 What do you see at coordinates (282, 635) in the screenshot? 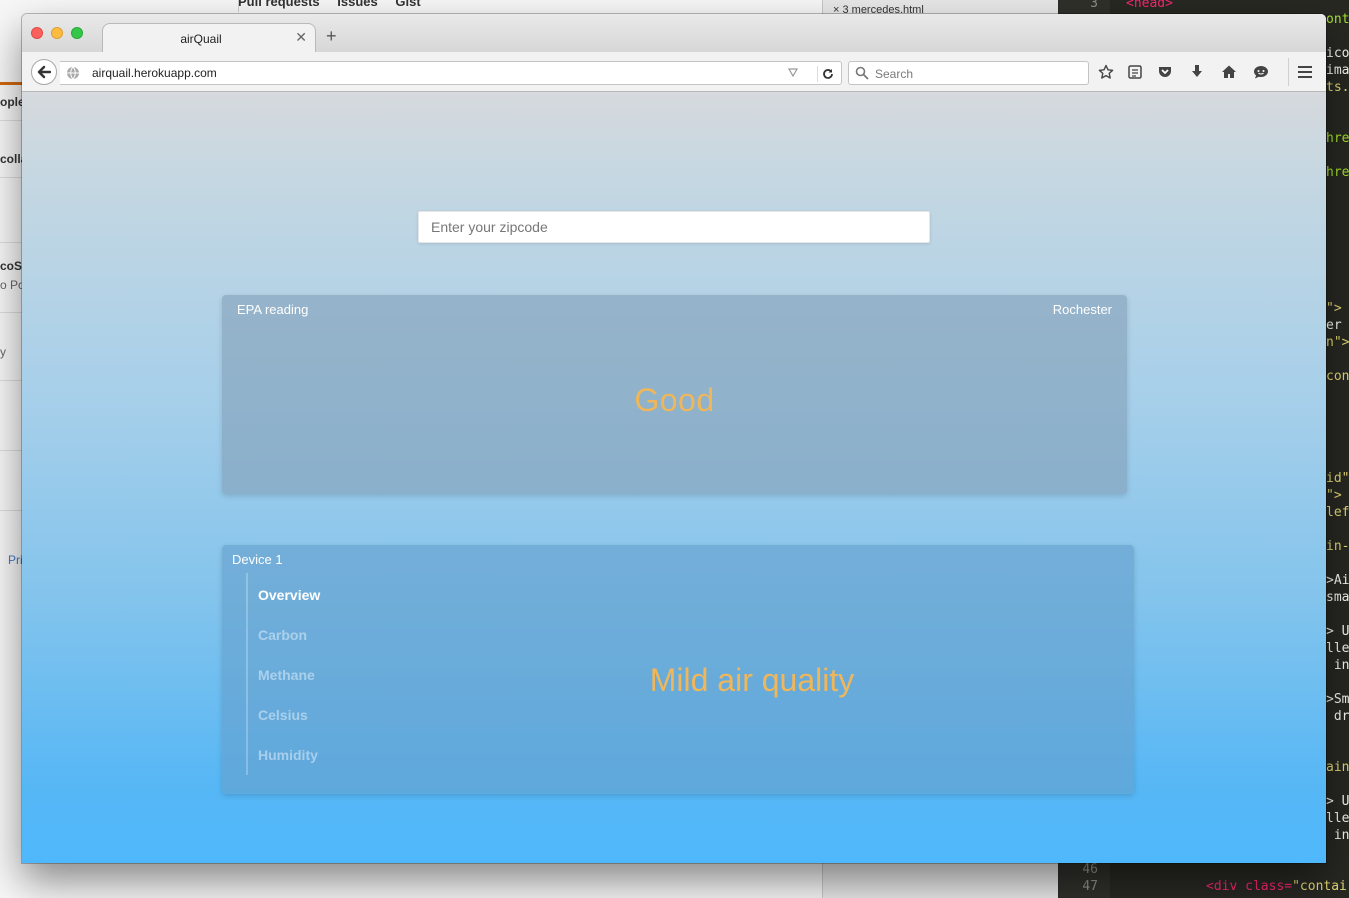
I see `tab-carbon: Carbon` at bounding box center [282, 635].